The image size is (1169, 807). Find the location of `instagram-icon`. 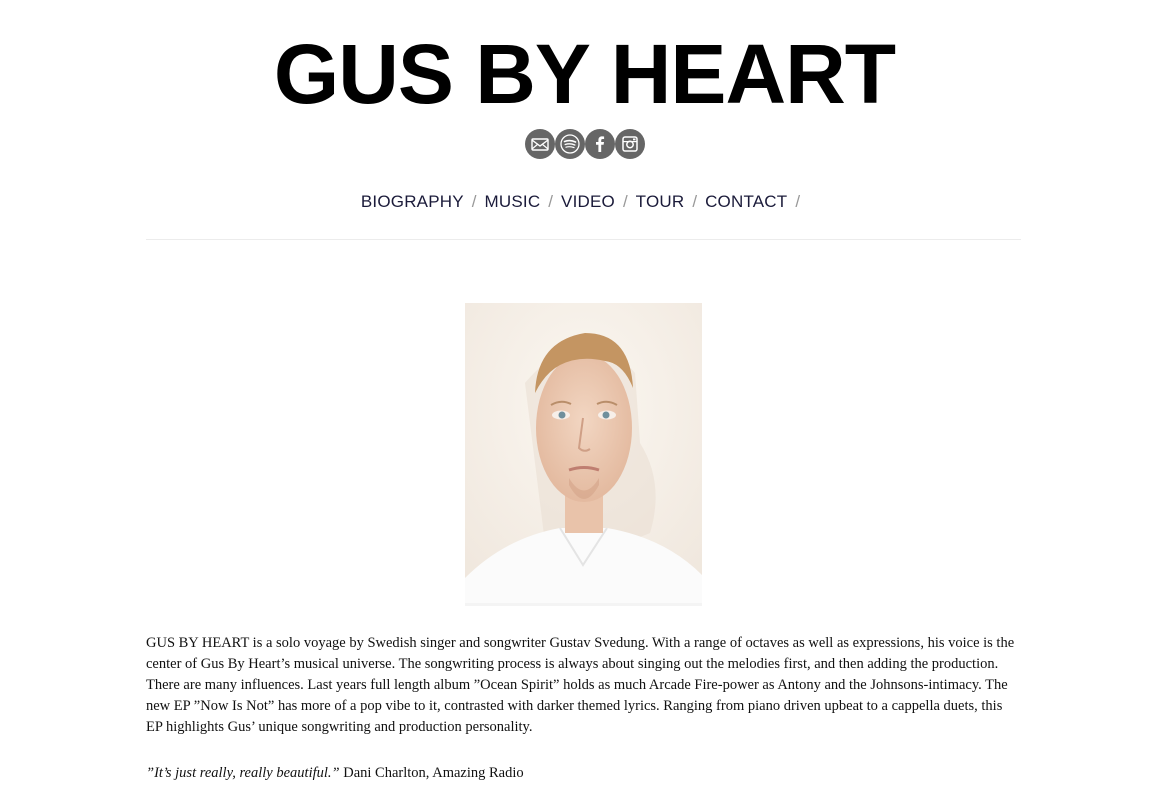

instagram-icon is located at coordinates (629, 144).